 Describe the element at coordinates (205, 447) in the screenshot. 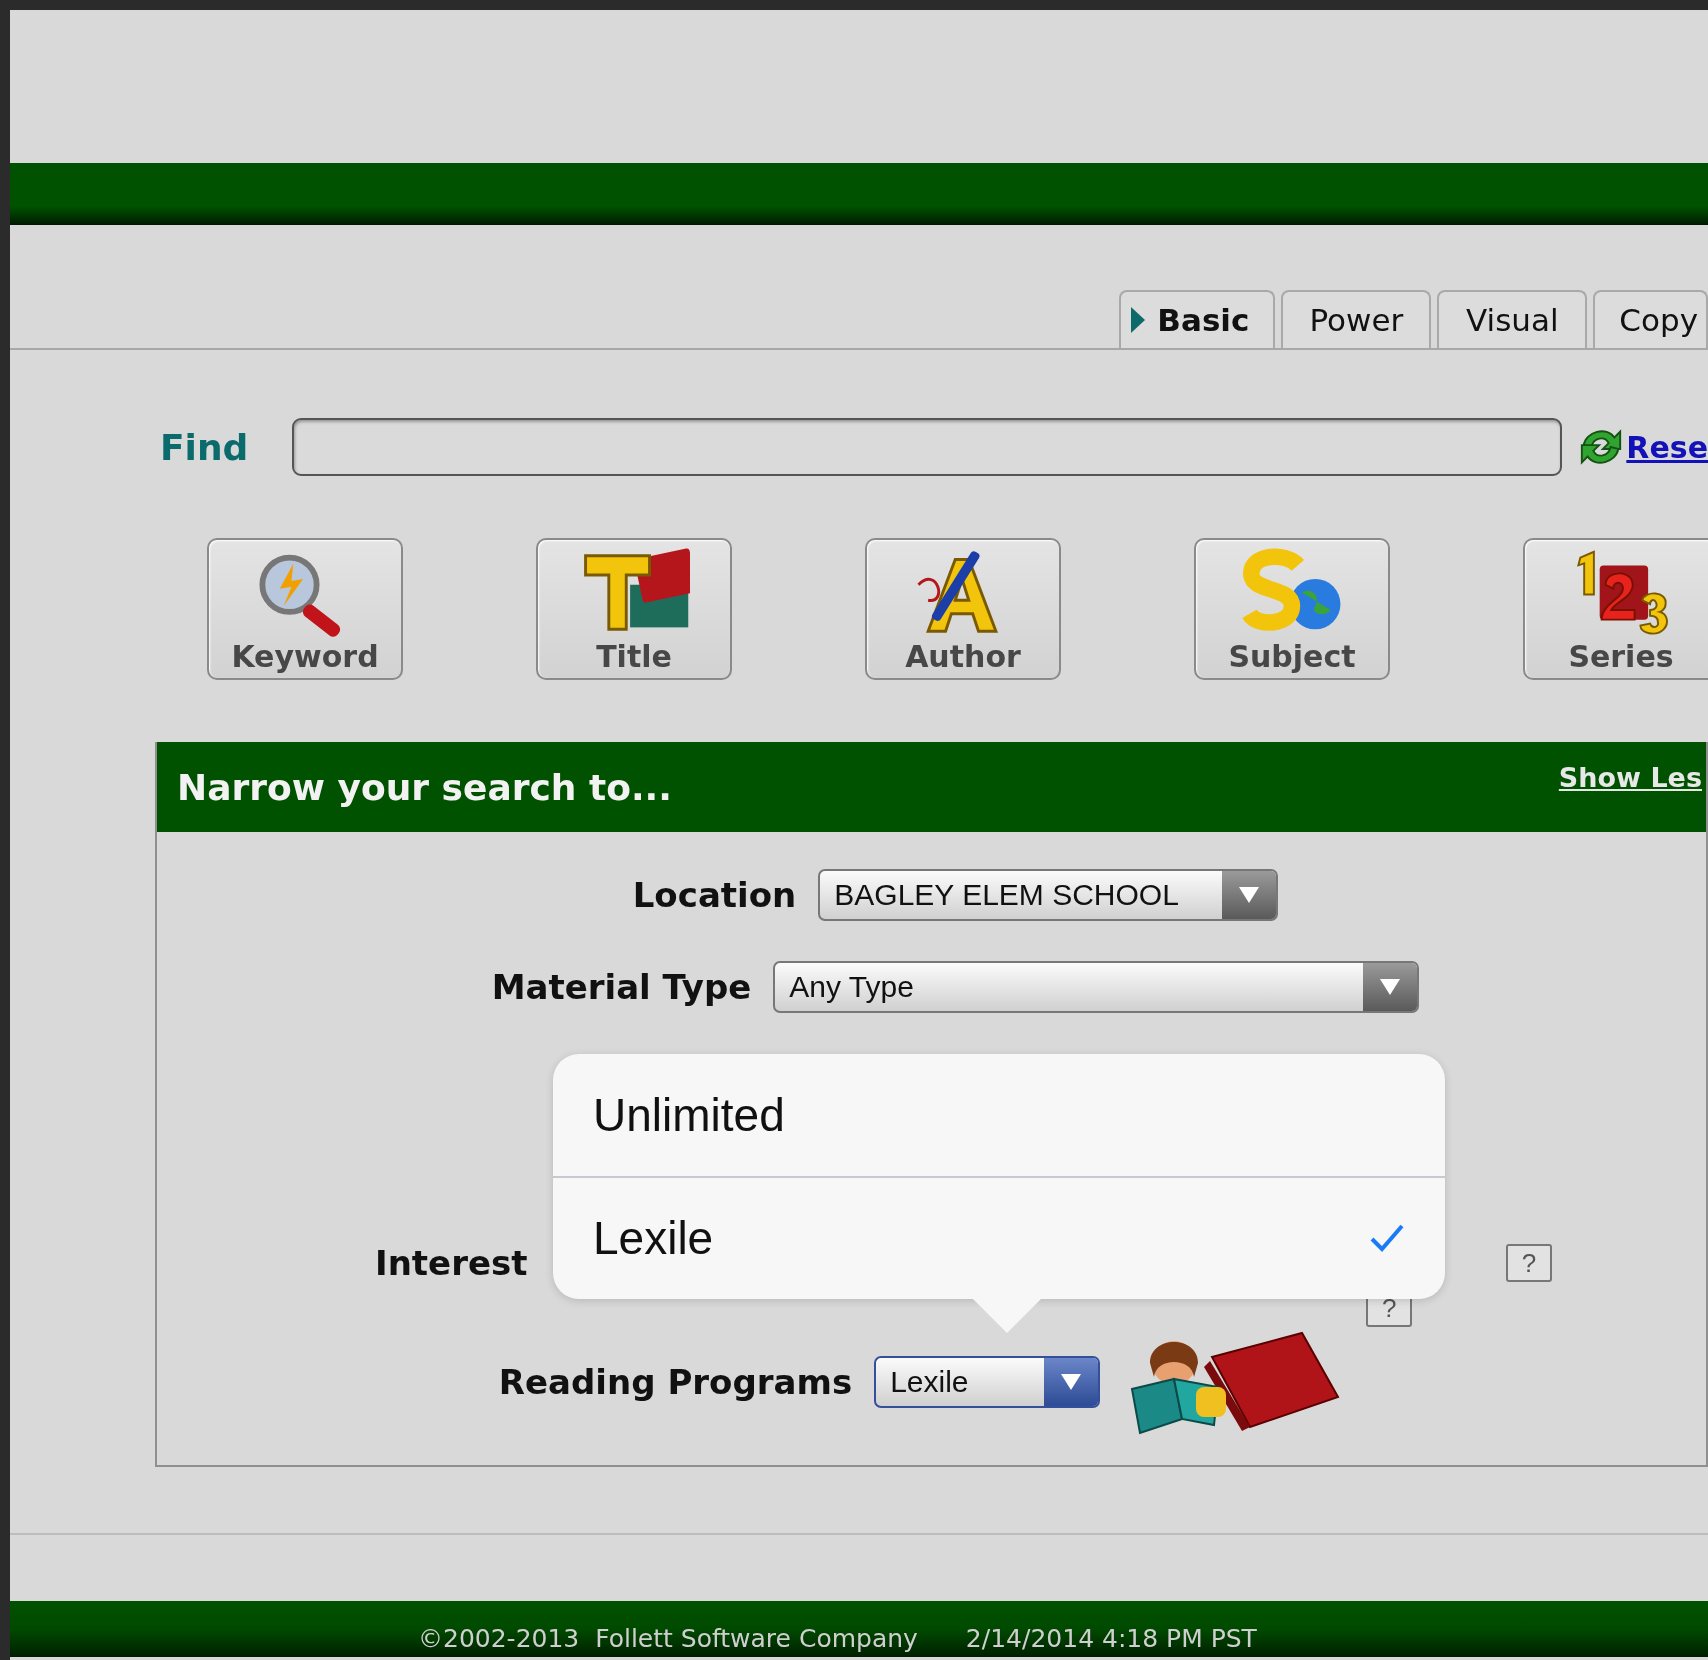

I see `find-label: Find` at that location.